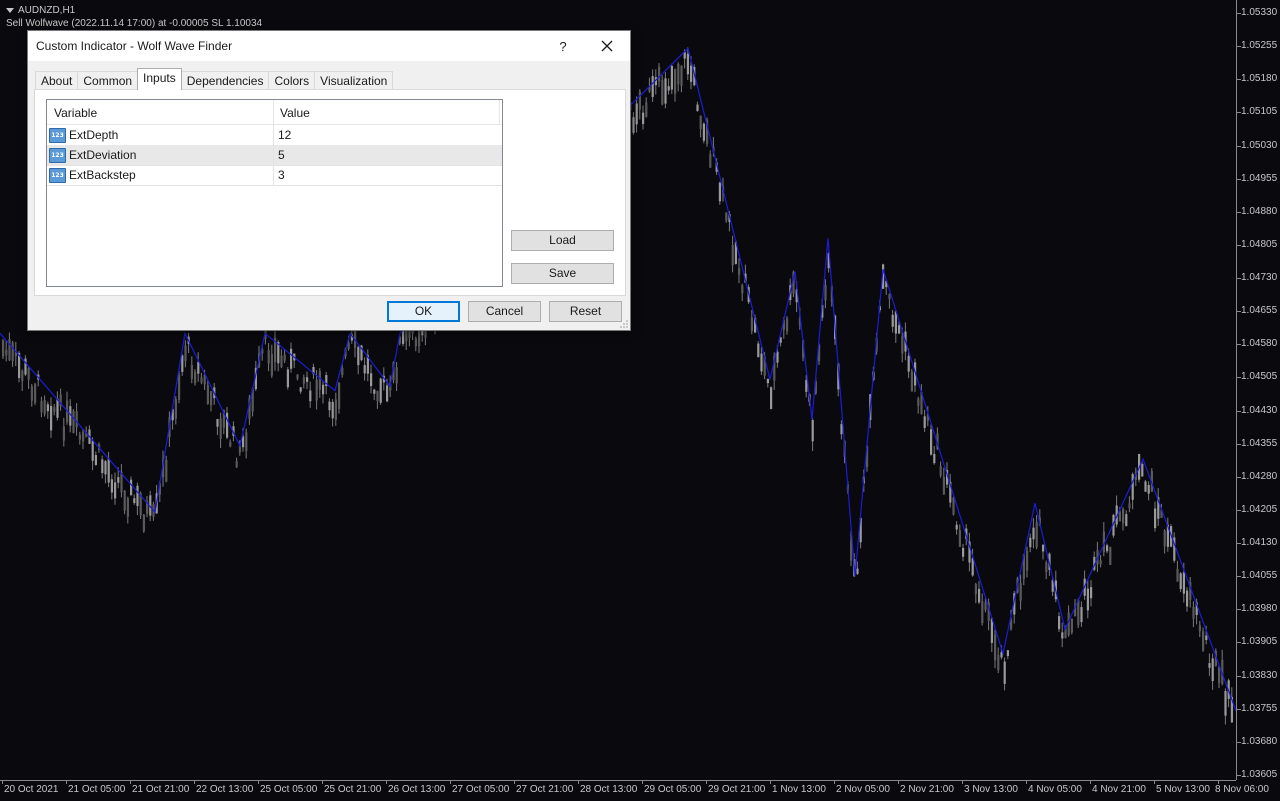 The height and width of the screenshot is (801, 1280). Describe the element at coordinates (57, 155) in the screenshot. I see `integer-icon: 123` at that location.